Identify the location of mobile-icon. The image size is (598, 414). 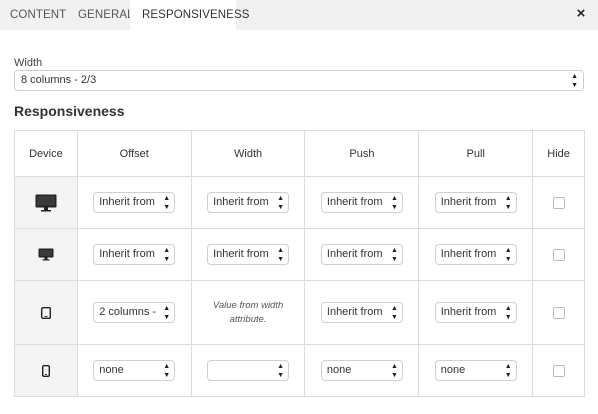
(45, 370).